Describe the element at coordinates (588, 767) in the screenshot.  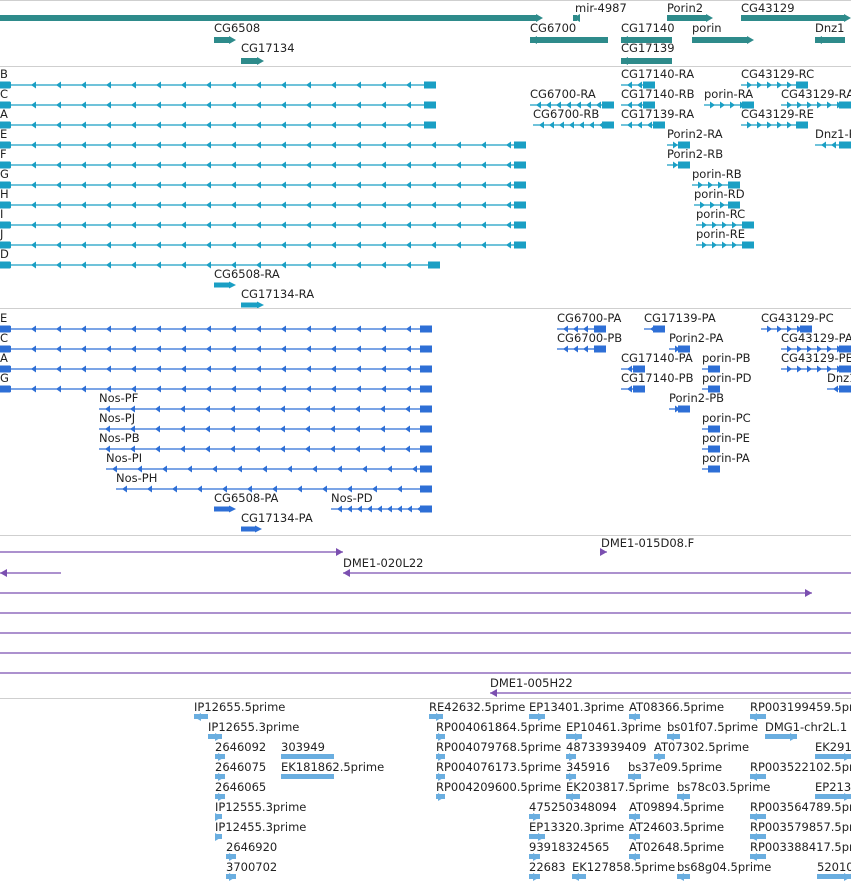
I see `feature-label: 345916` at that location.